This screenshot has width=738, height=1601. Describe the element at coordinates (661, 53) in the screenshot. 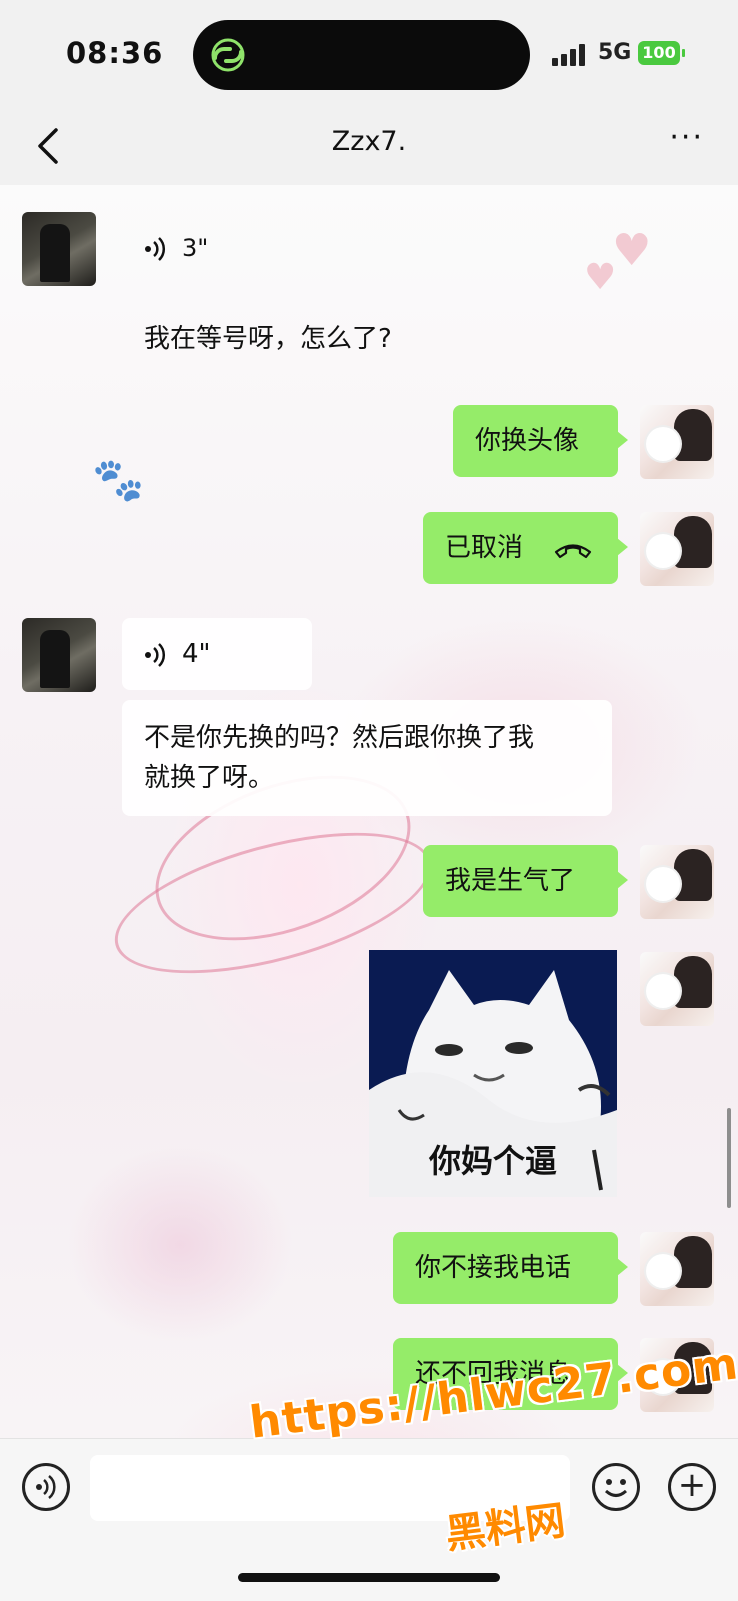

I see `battery-icon: 100` at that location.